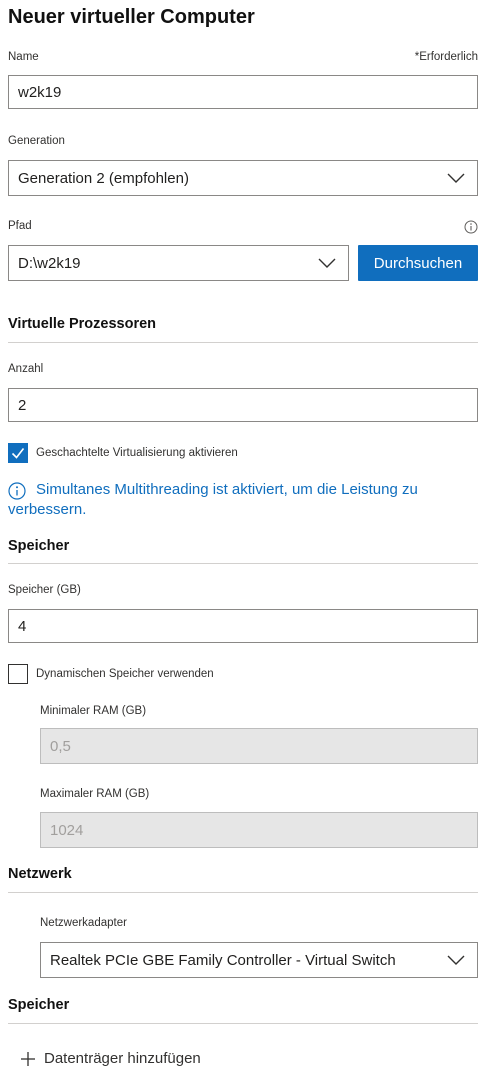  I want to click on nested-virtualization-checkbox, so click(18, 453).